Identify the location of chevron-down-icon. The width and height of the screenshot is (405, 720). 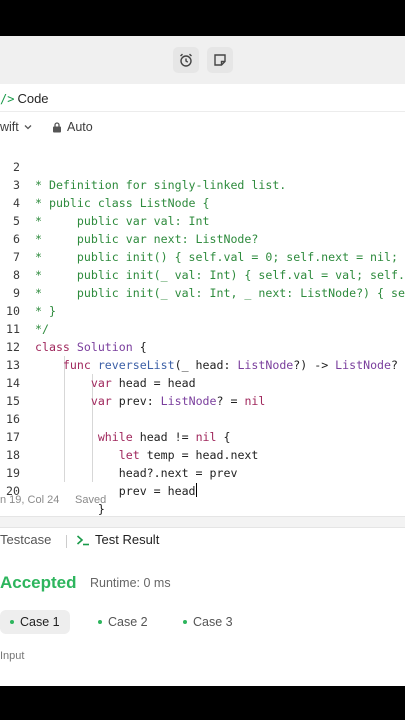
(28, 127).